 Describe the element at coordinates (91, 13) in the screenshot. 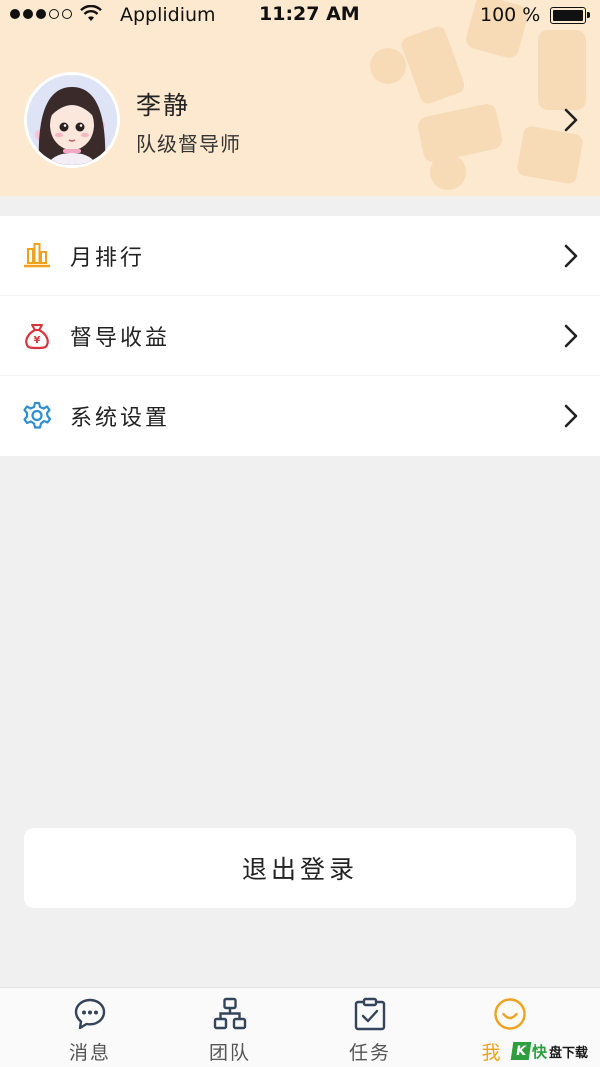

I see `wifi-icon` at that location.